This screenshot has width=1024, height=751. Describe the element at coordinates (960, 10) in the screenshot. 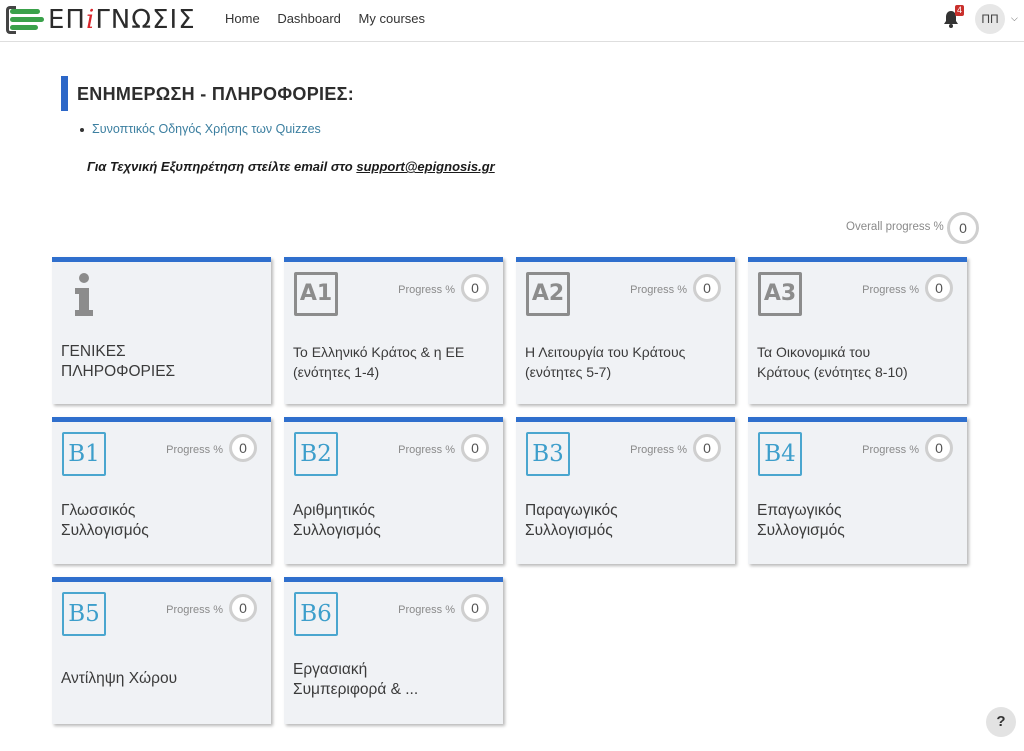

I see `notification-badge: 4` at that location.